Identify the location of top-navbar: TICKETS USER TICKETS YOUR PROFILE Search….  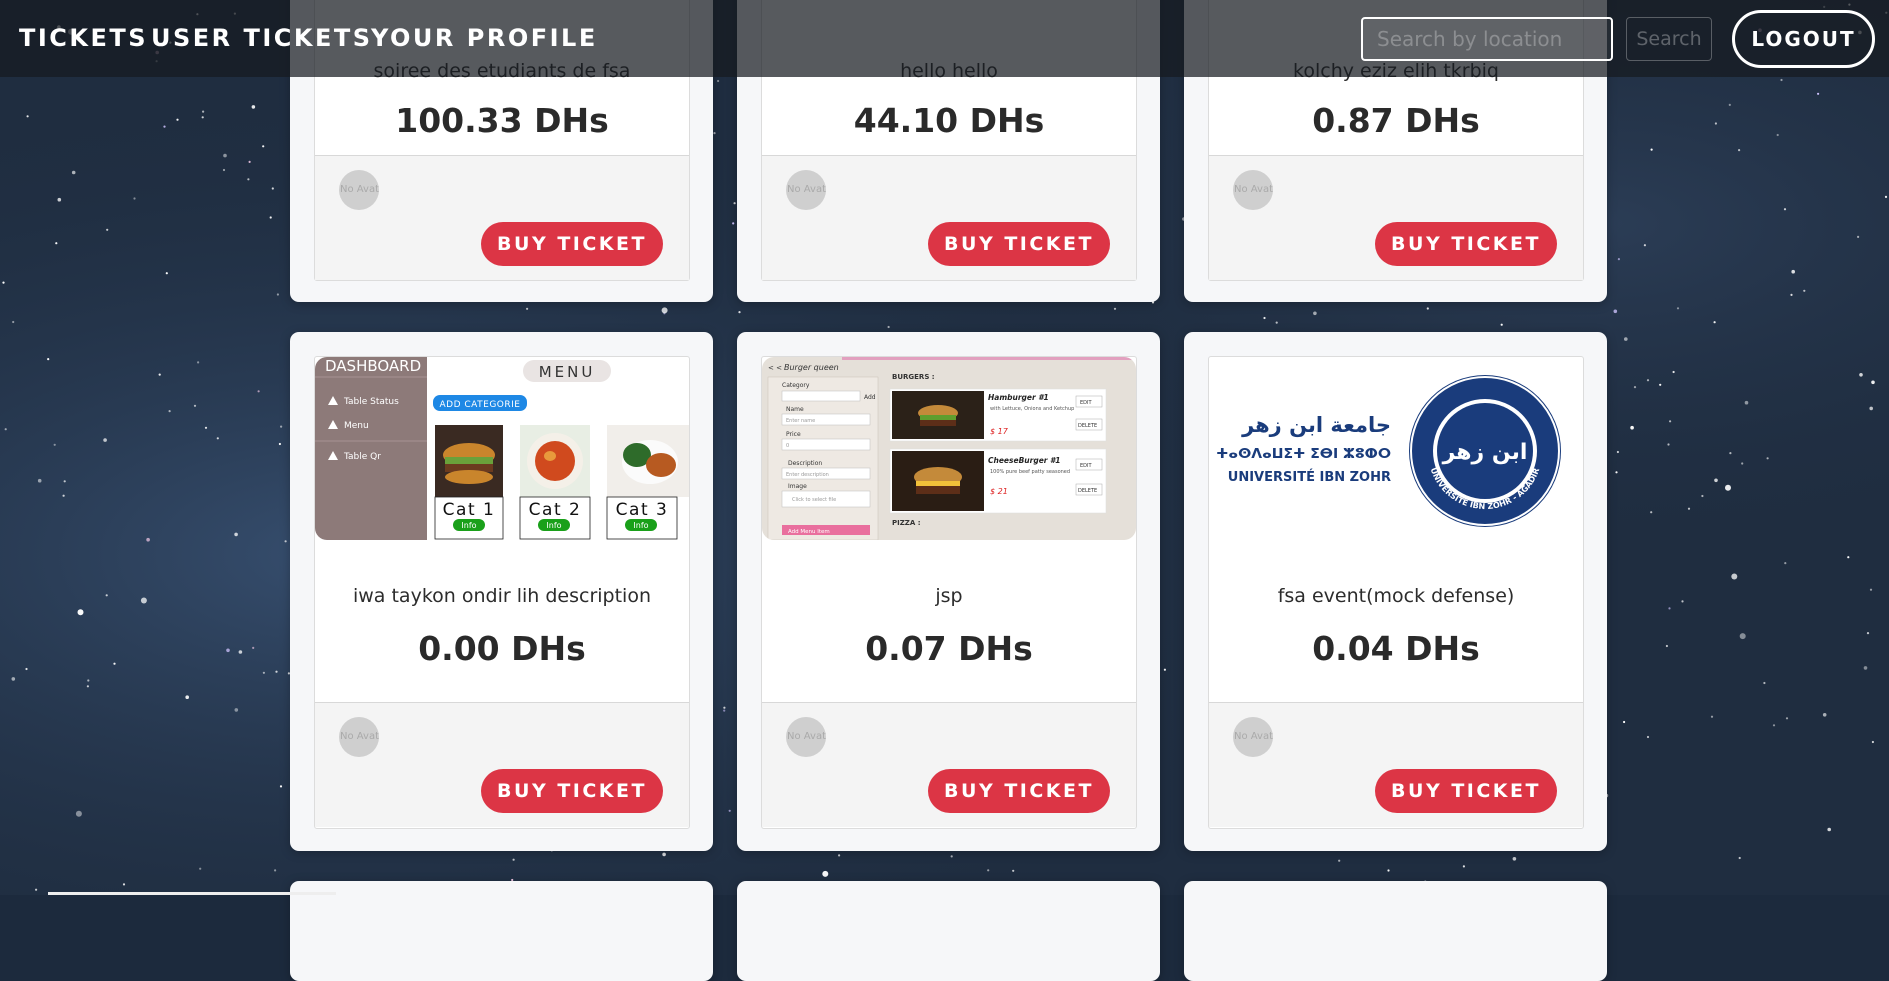
(944, 38).